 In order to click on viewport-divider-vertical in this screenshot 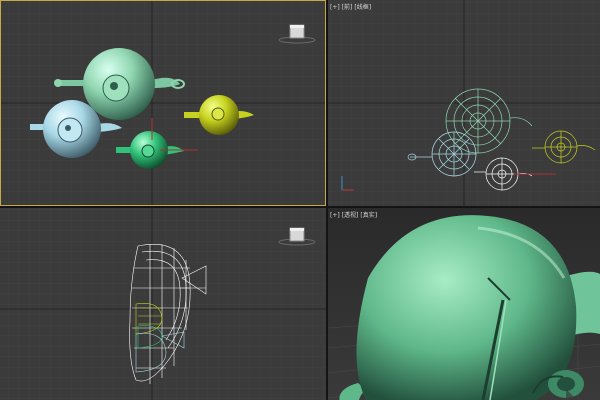, I will do `click(327, 200)`.